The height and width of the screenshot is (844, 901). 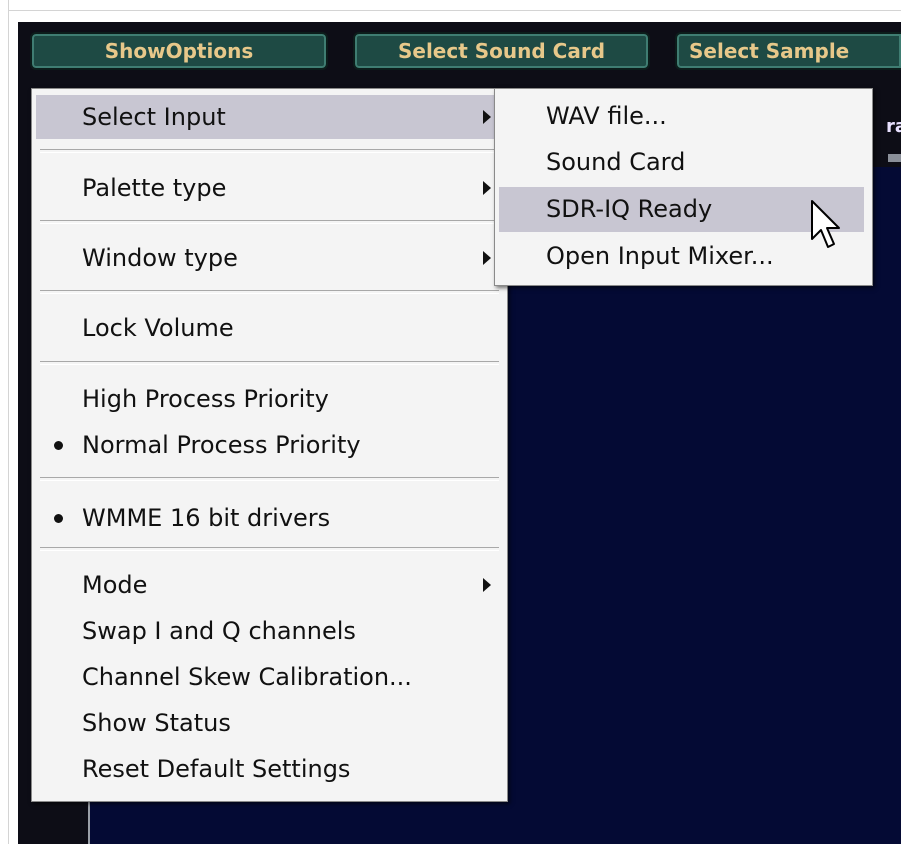 I want to click on select-sound-card-button: Select Sound Card, so click(x=501, y=51).